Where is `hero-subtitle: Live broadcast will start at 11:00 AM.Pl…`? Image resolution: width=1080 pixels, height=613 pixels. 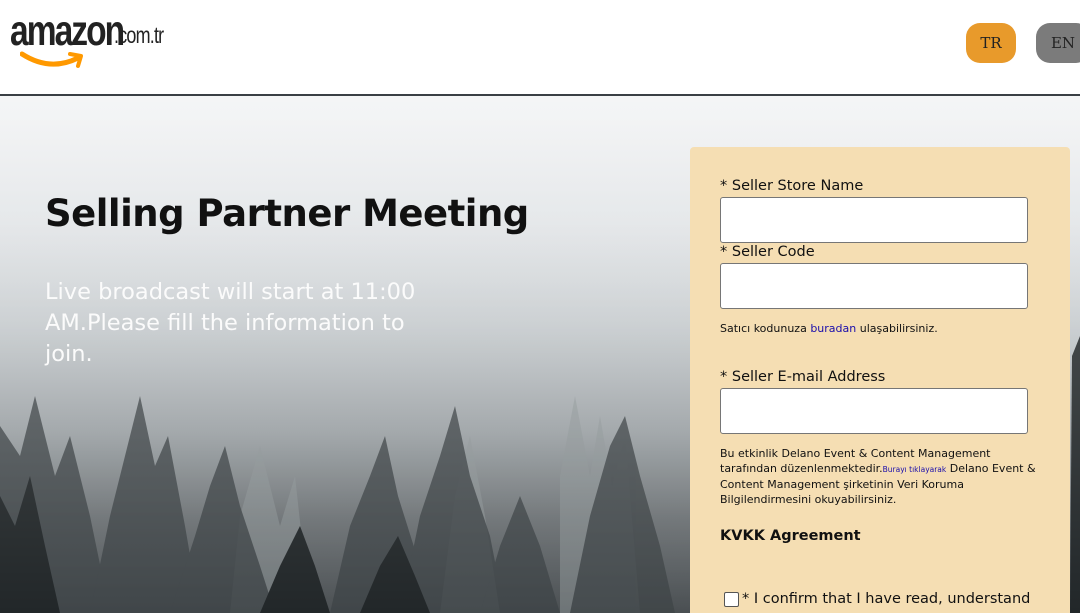
hero-subtitle: Live broadcast will start at 11:00 AM.Pl… is located at coordinates (230, 323).